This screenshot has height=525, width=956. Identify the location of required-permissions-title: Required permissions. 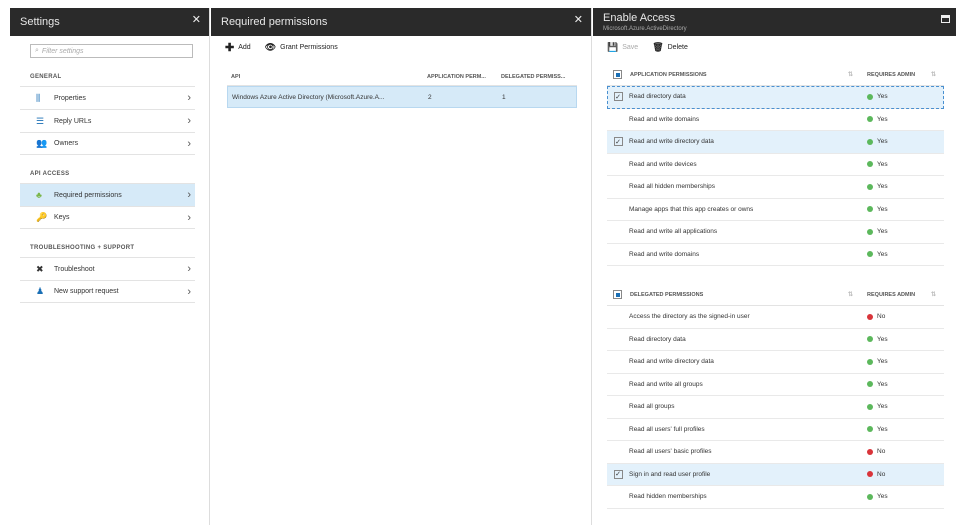
(274, 22).